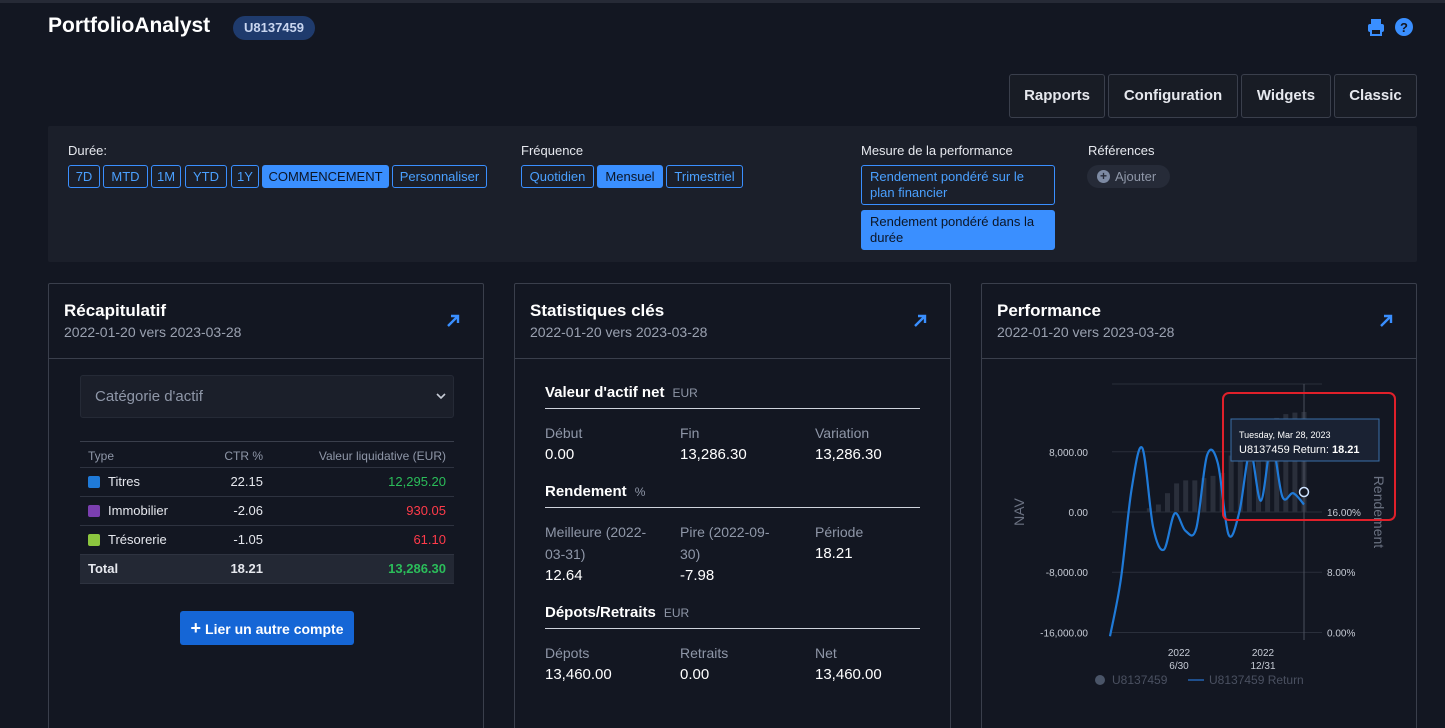 This screenshot has height=728, width=1445. What do you see at coordinates (1375, 96) in the screenshot?
I see `nav-classic-button: Classic` at bounding box center [1375, 96].